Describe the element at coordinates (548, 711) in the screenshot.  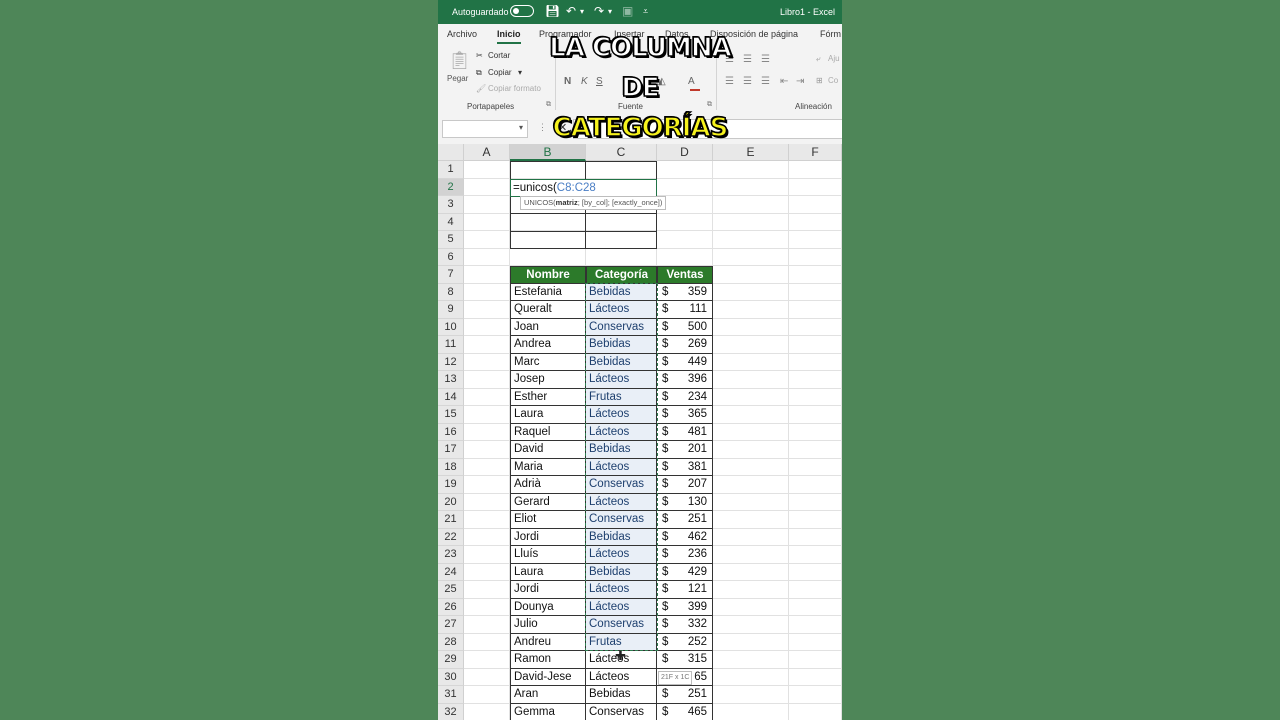
I see `table-cell-nombre: Gemma` at that location.